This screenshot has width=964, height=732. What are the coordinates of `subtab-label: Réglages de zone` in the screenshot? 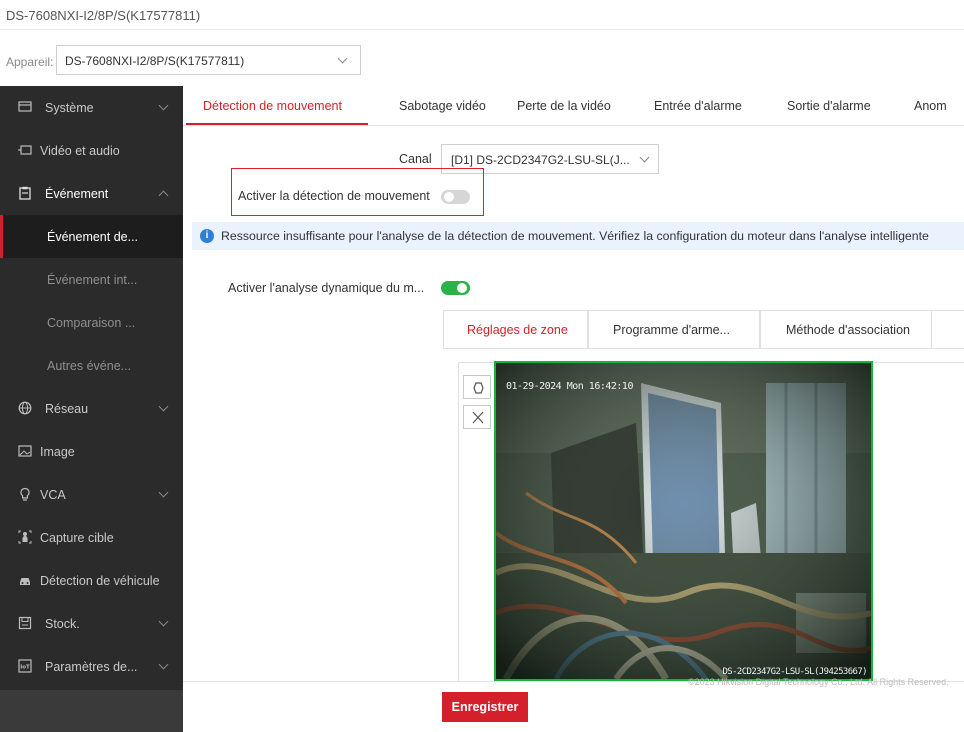 It's located at (517, 330).